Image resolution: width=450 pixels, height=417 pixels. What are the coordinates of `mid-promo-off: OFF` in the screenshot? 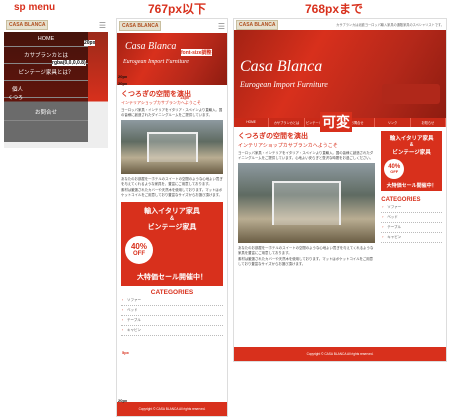 It's located at (139, 253).